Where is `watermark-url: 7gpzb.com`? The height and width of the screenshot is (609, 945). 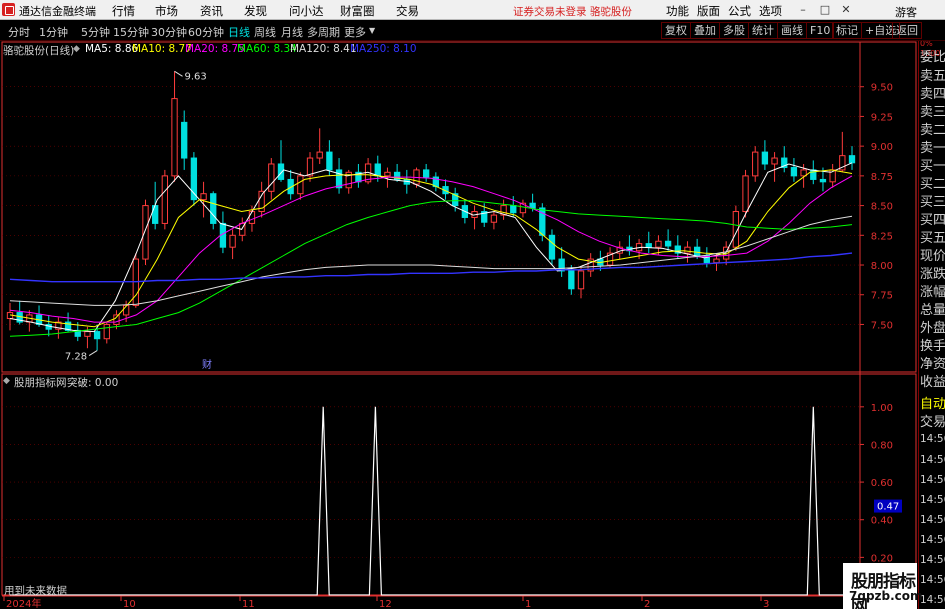
watermark-url: 7gpzb.com is located at coordinates (886, 596).